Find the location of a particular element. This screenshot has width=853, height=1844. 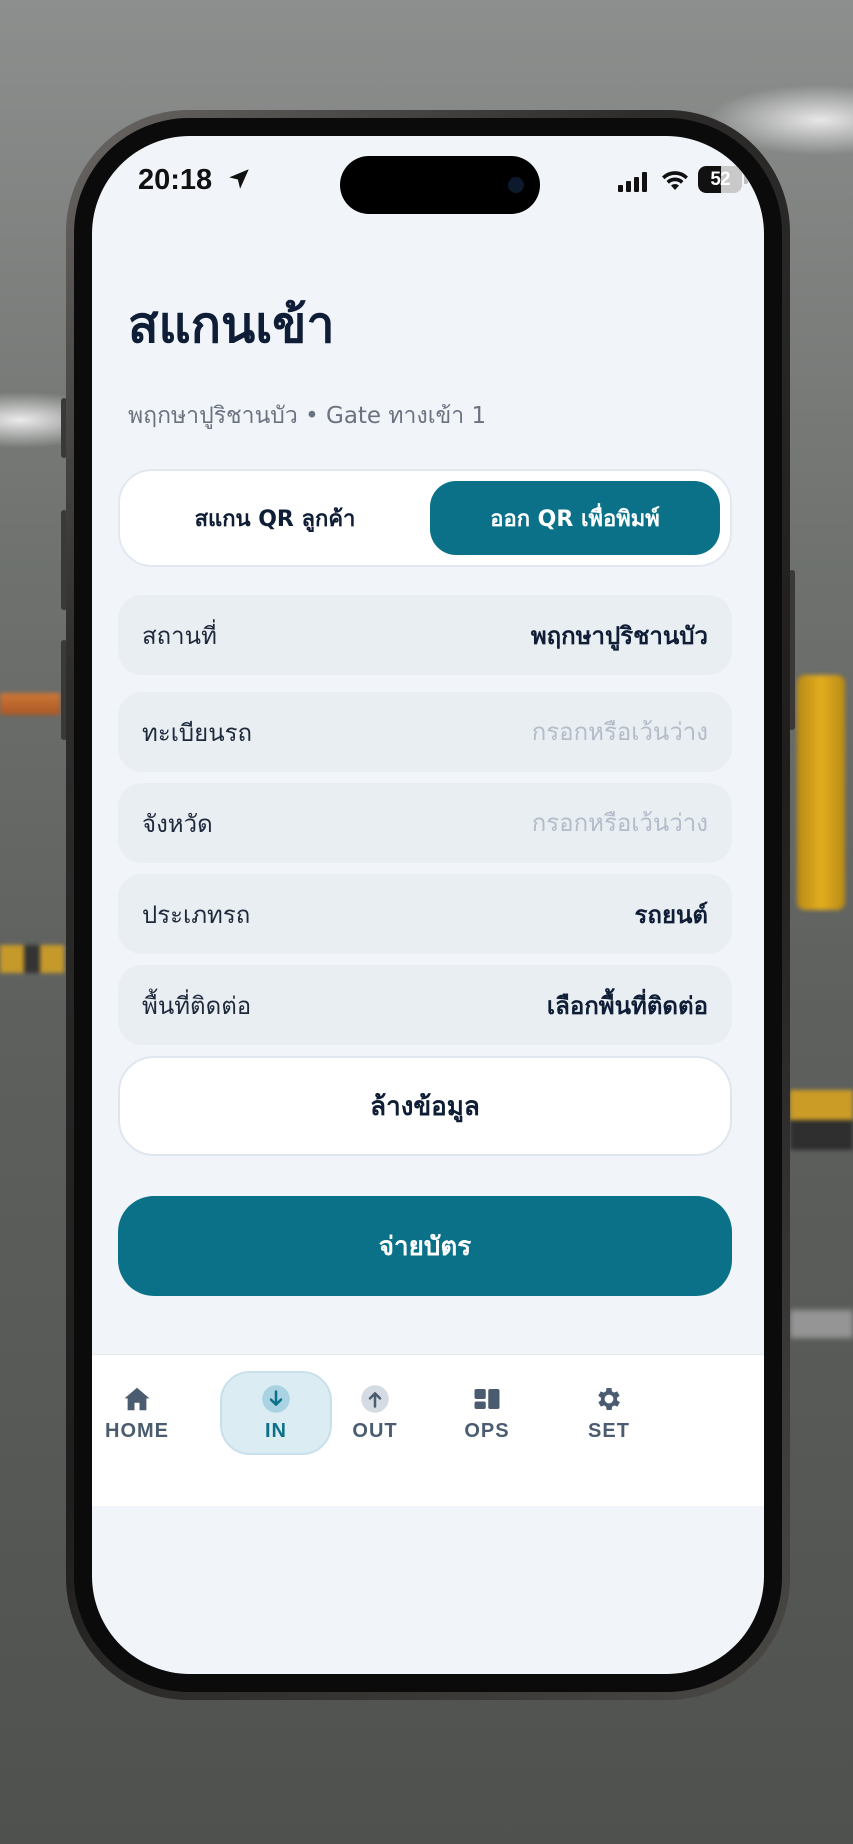

scan-customer-qr-tab: สแกน QR ลูกค้า is located at coordinates (275, 518).